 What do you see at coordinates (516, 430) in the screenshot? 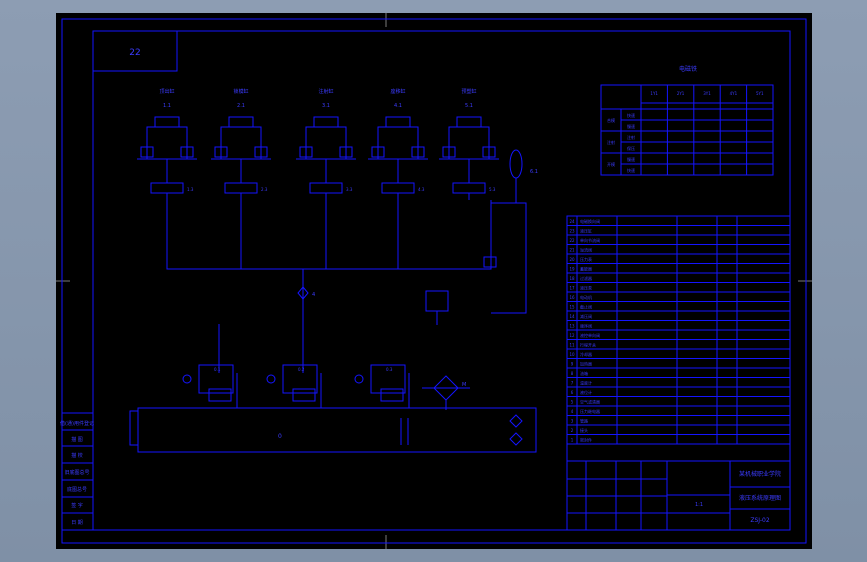
I see `tank-heater` at bounding box center [516, 430].